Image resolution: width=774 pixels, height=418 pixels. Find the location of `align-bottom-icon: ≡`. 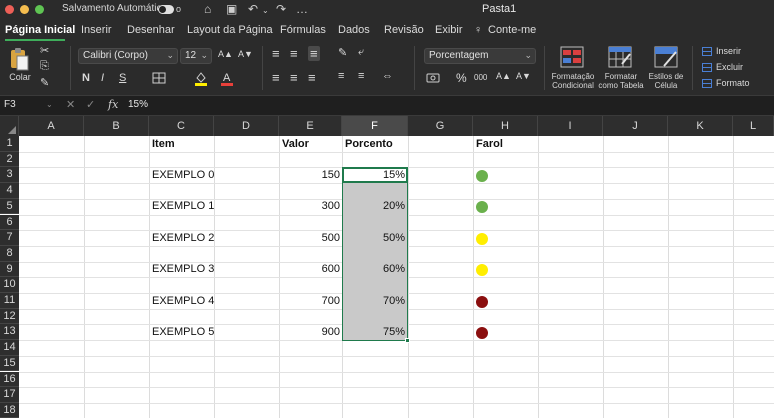

align-bottom-icon: ≡ is located at coordinates (314, 53).